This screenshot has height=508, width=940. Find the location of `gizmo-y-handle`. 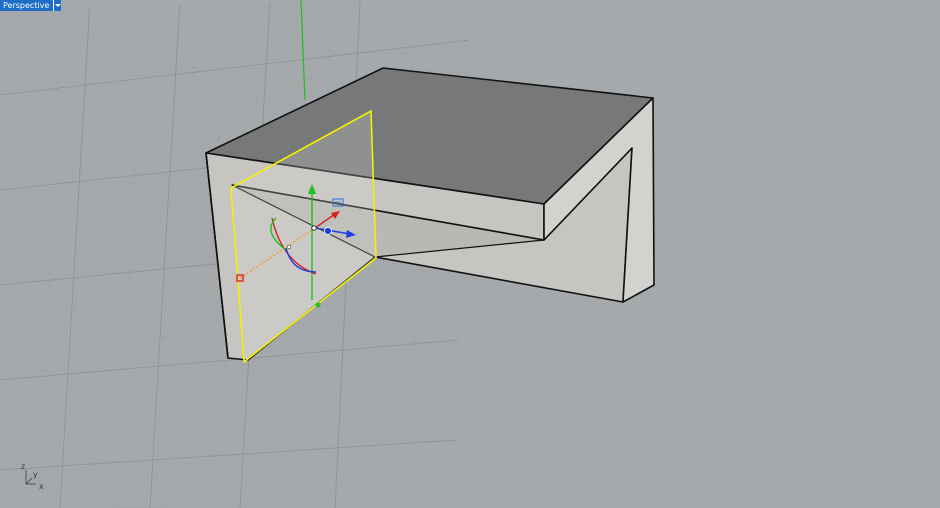

gizmo-y-handle is located at coordinates (318, 305).